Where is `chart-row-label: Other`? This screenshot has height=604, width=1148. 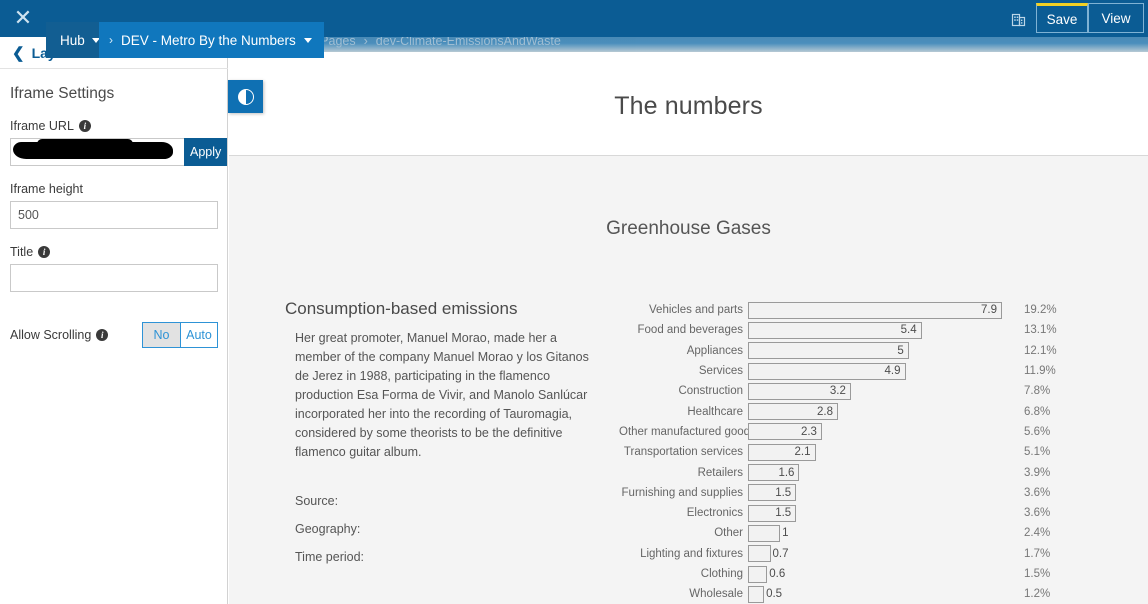
chart-row-label: Other is located at coordinates (728, 533).